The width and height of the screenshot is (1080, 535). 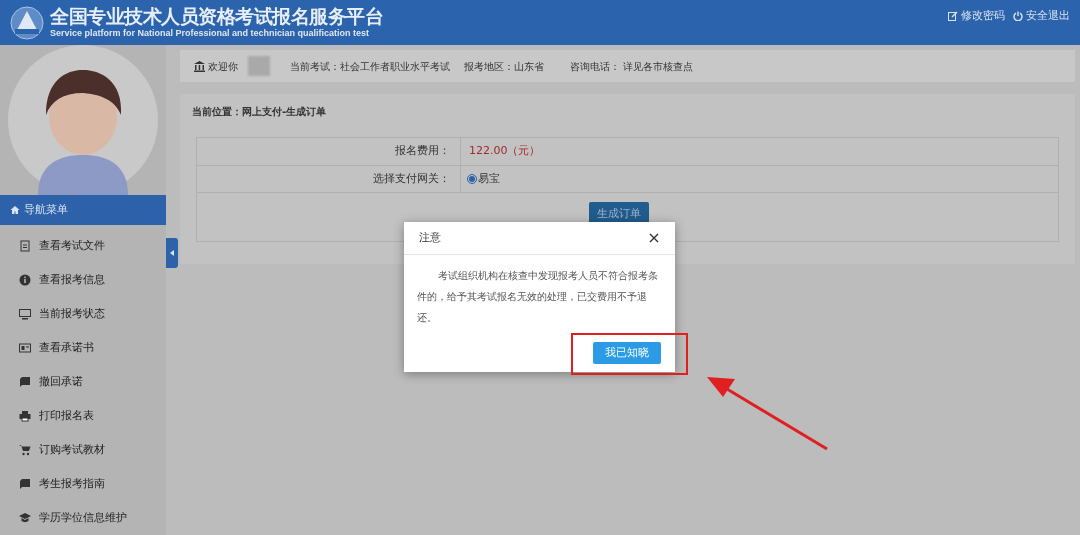 I want to click on close-button, so click(x=654, y=238).